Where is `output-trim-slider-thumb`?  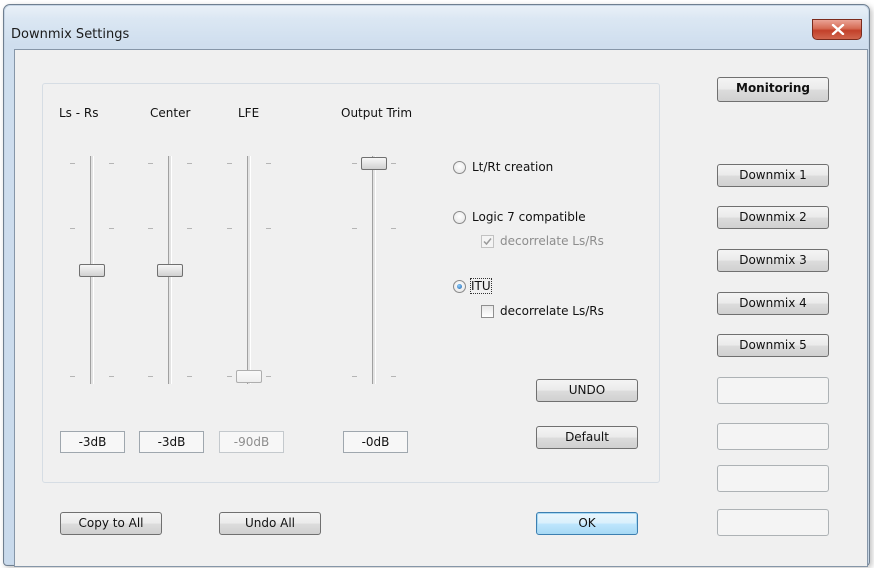
output-trim-slider-thumb is located at coordinates (374, 163).